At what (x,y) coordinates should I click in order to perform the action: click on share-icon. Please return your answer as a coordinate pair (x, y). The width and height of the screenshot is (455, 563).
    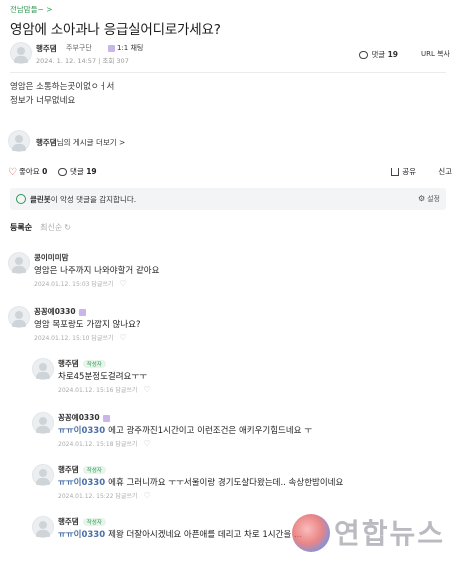
    Looking at the image, I should click on (395, 172).